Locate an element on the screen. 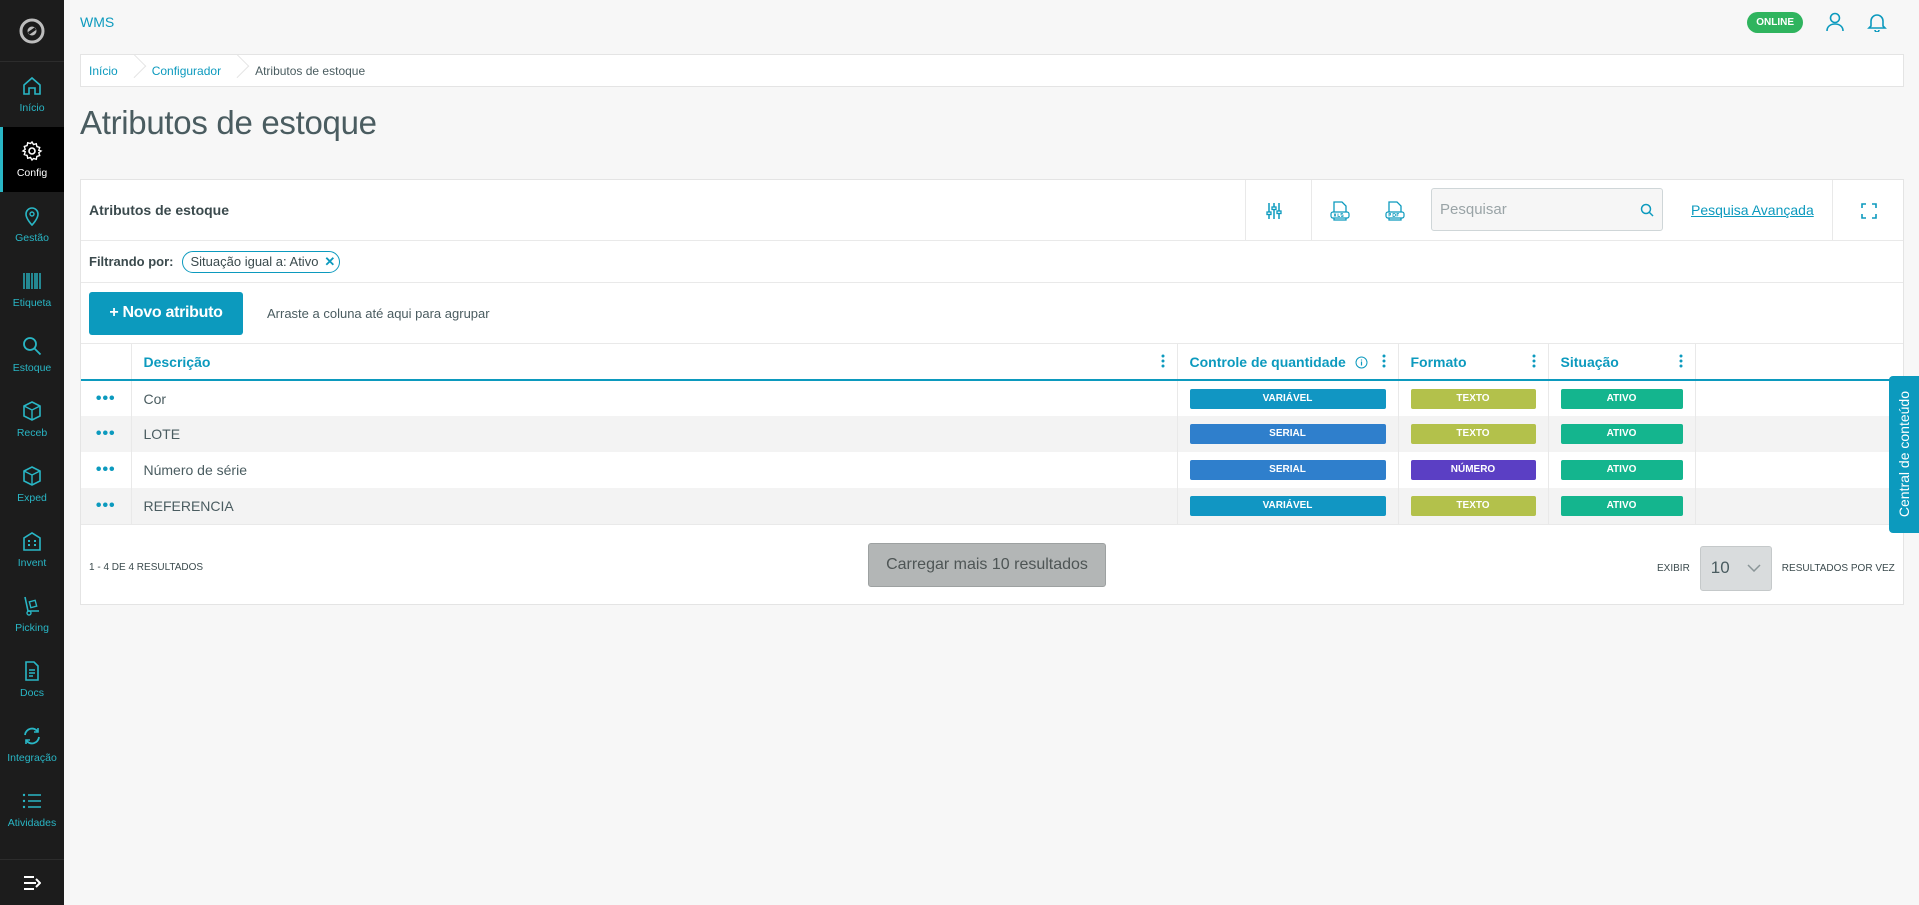 Image resolution: width=1919 pixels, height=905 pixels. page-size-control: EXIBIR 10 RESULTADOS POR VEZ is located at coordinates (1776, 568).